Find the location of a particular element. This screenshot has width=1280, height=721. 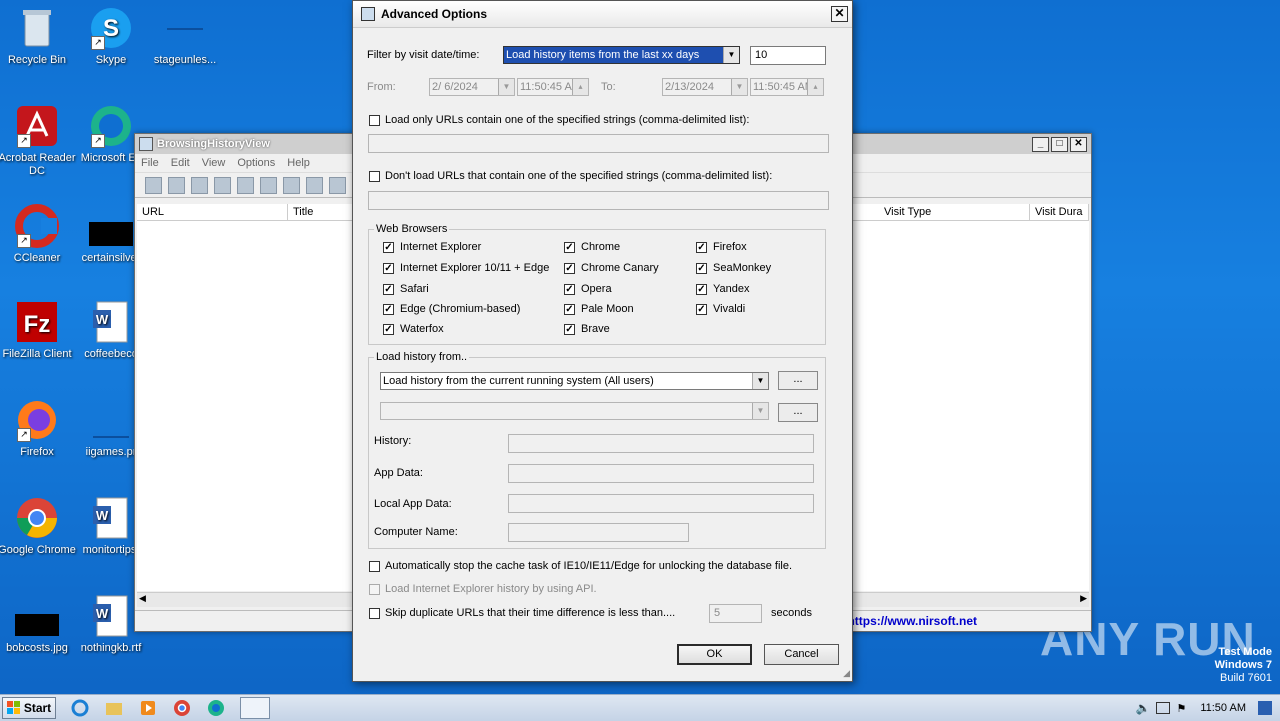

desktop-icon-acrobat: ↗ Acrobat Reader DC is located at coordinates (38, 141).